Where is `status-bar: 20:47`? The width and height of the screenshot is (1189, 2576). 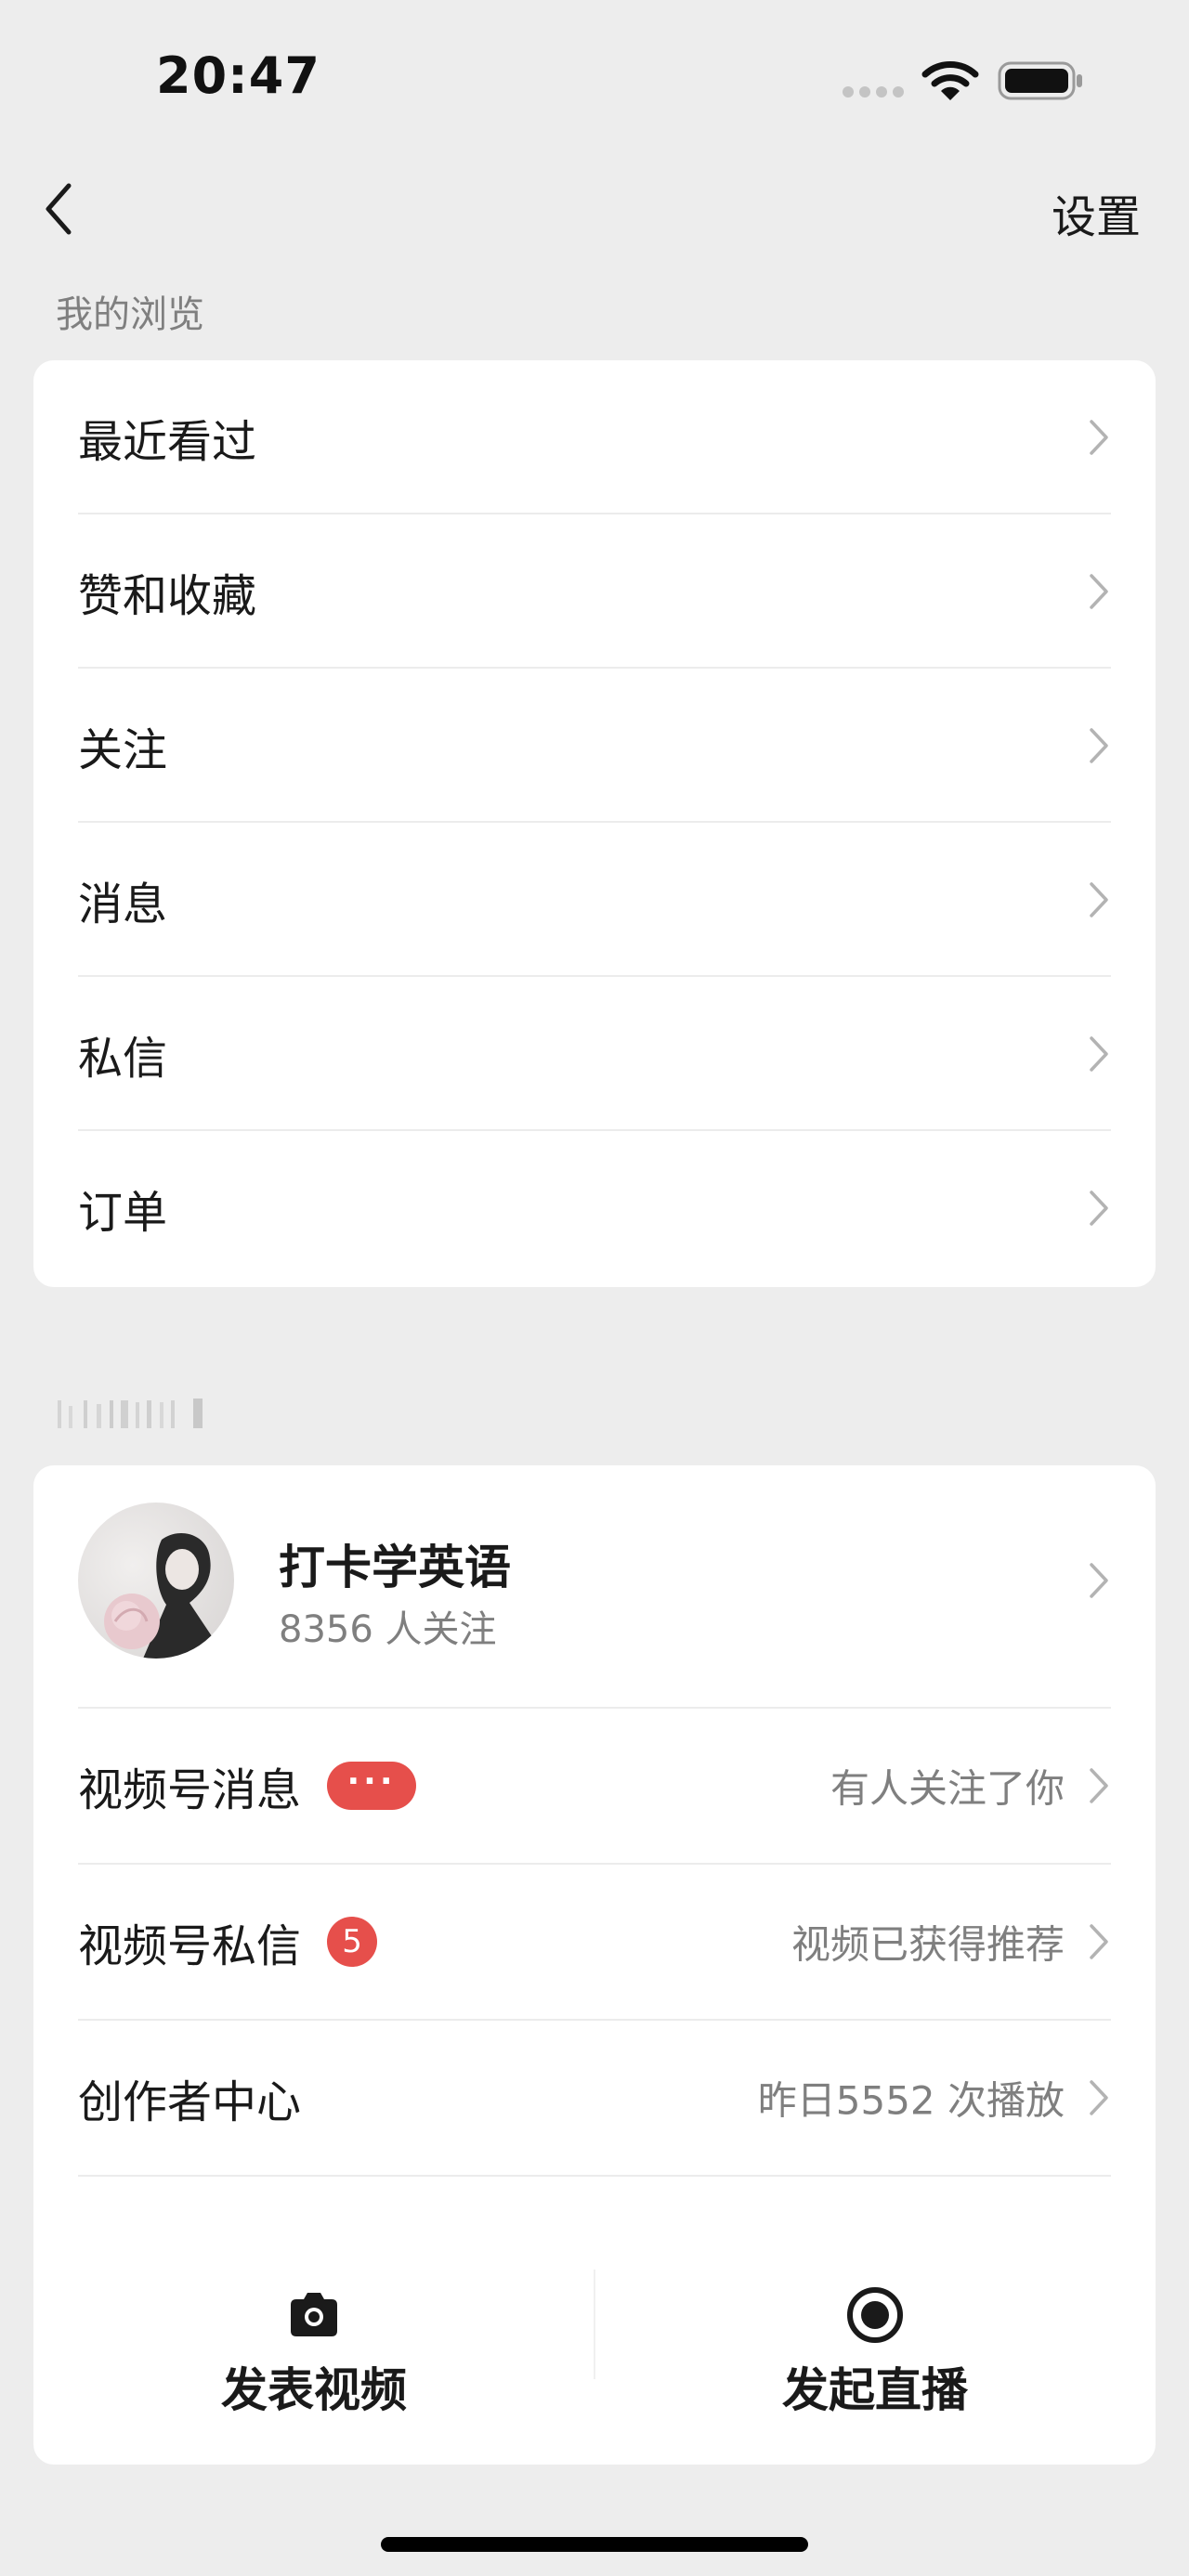 status-bar: 20:47 is located at coordinates (594, 79).